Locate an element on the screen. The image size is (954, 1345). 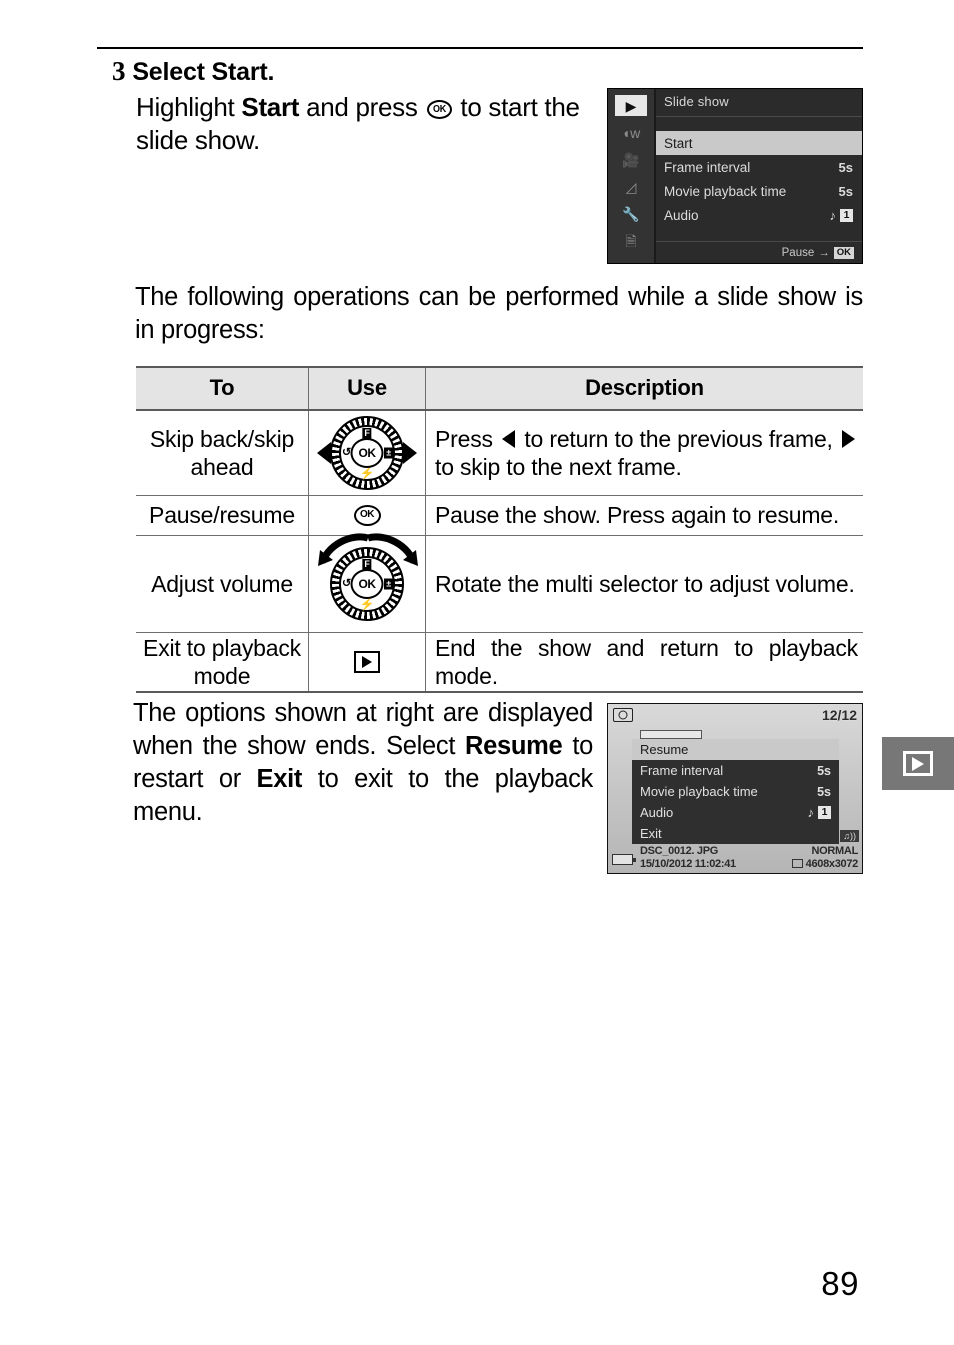
playback-button-icon is located at coordinates (367, 661).